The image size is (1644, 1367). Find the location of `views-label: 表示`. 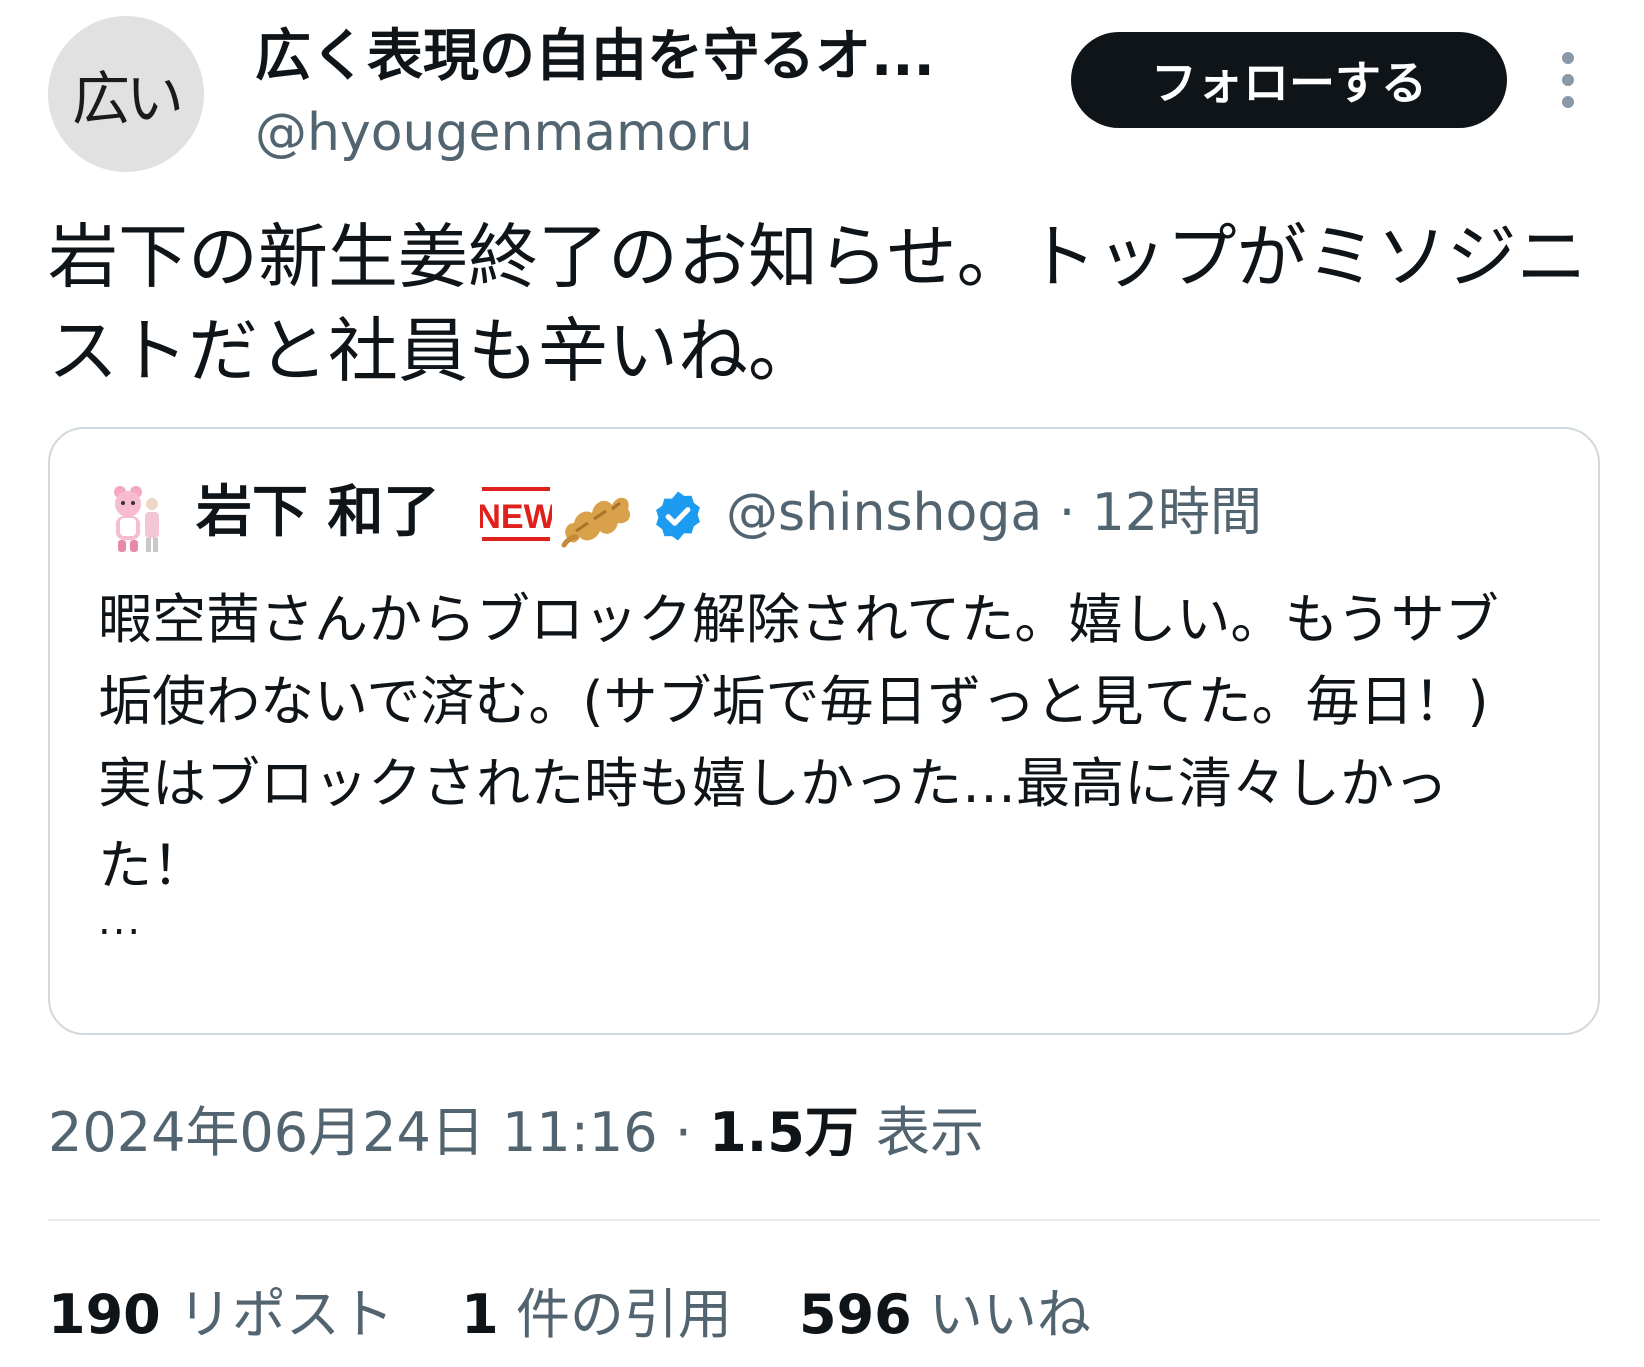

views-label: 表示 is located at coordinates (921, 1132).